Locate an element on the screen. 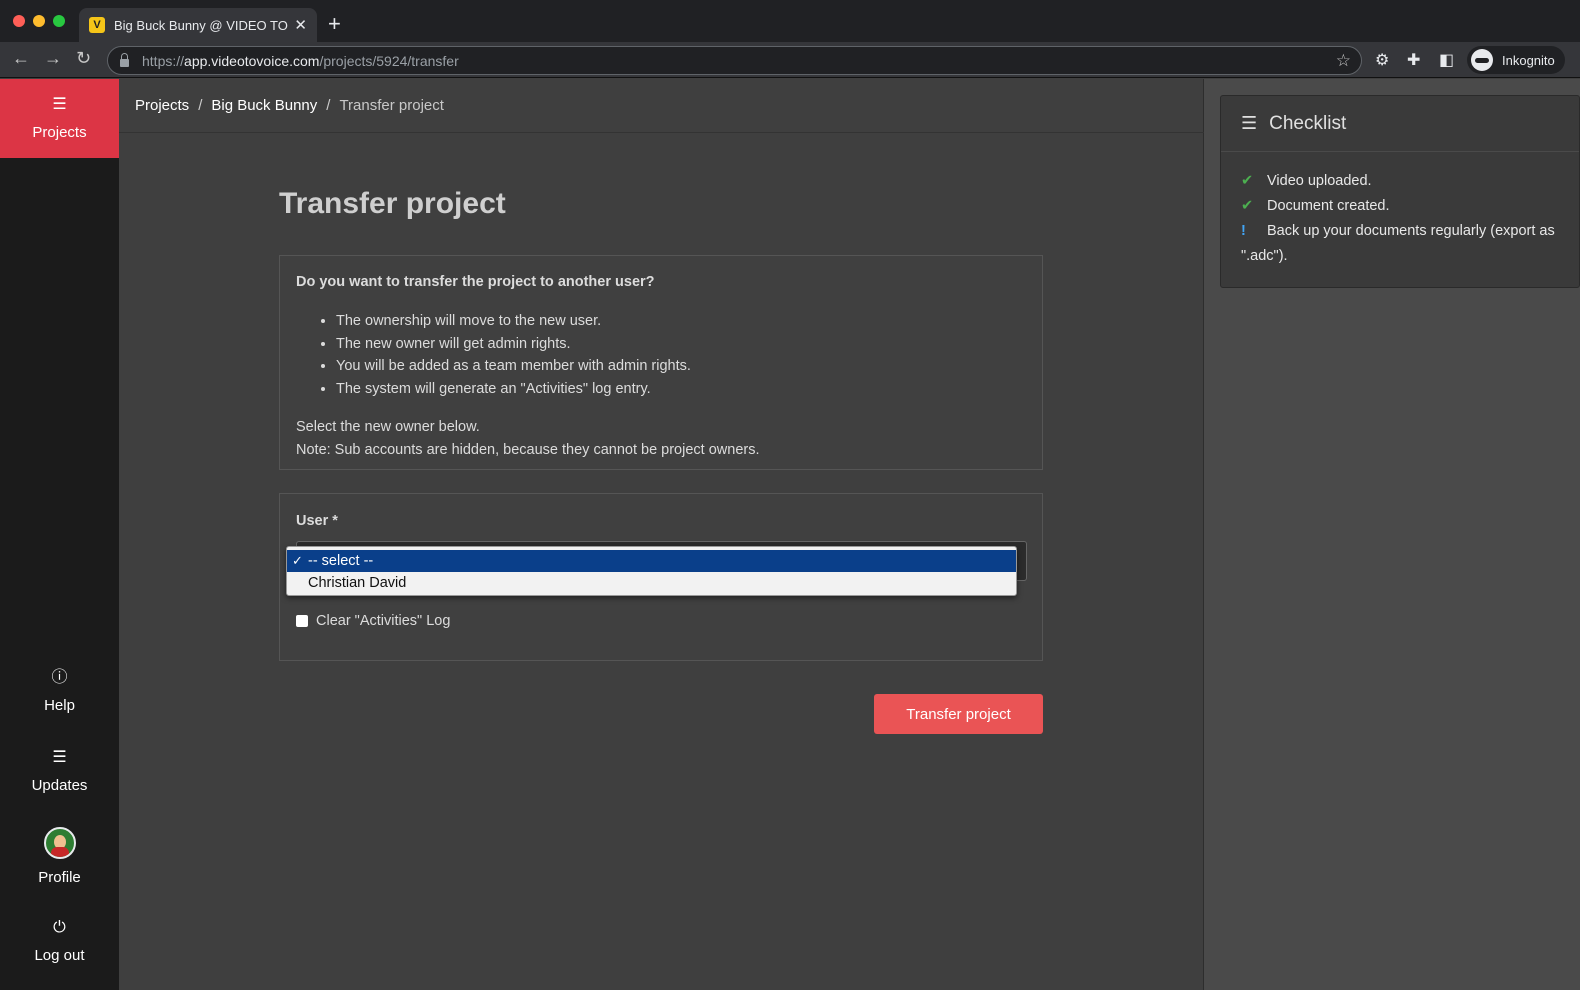 The height and width of the screenshot is (990, 1580). checklist-item: ✔ Document created. is located at coordinates (1410, 206).